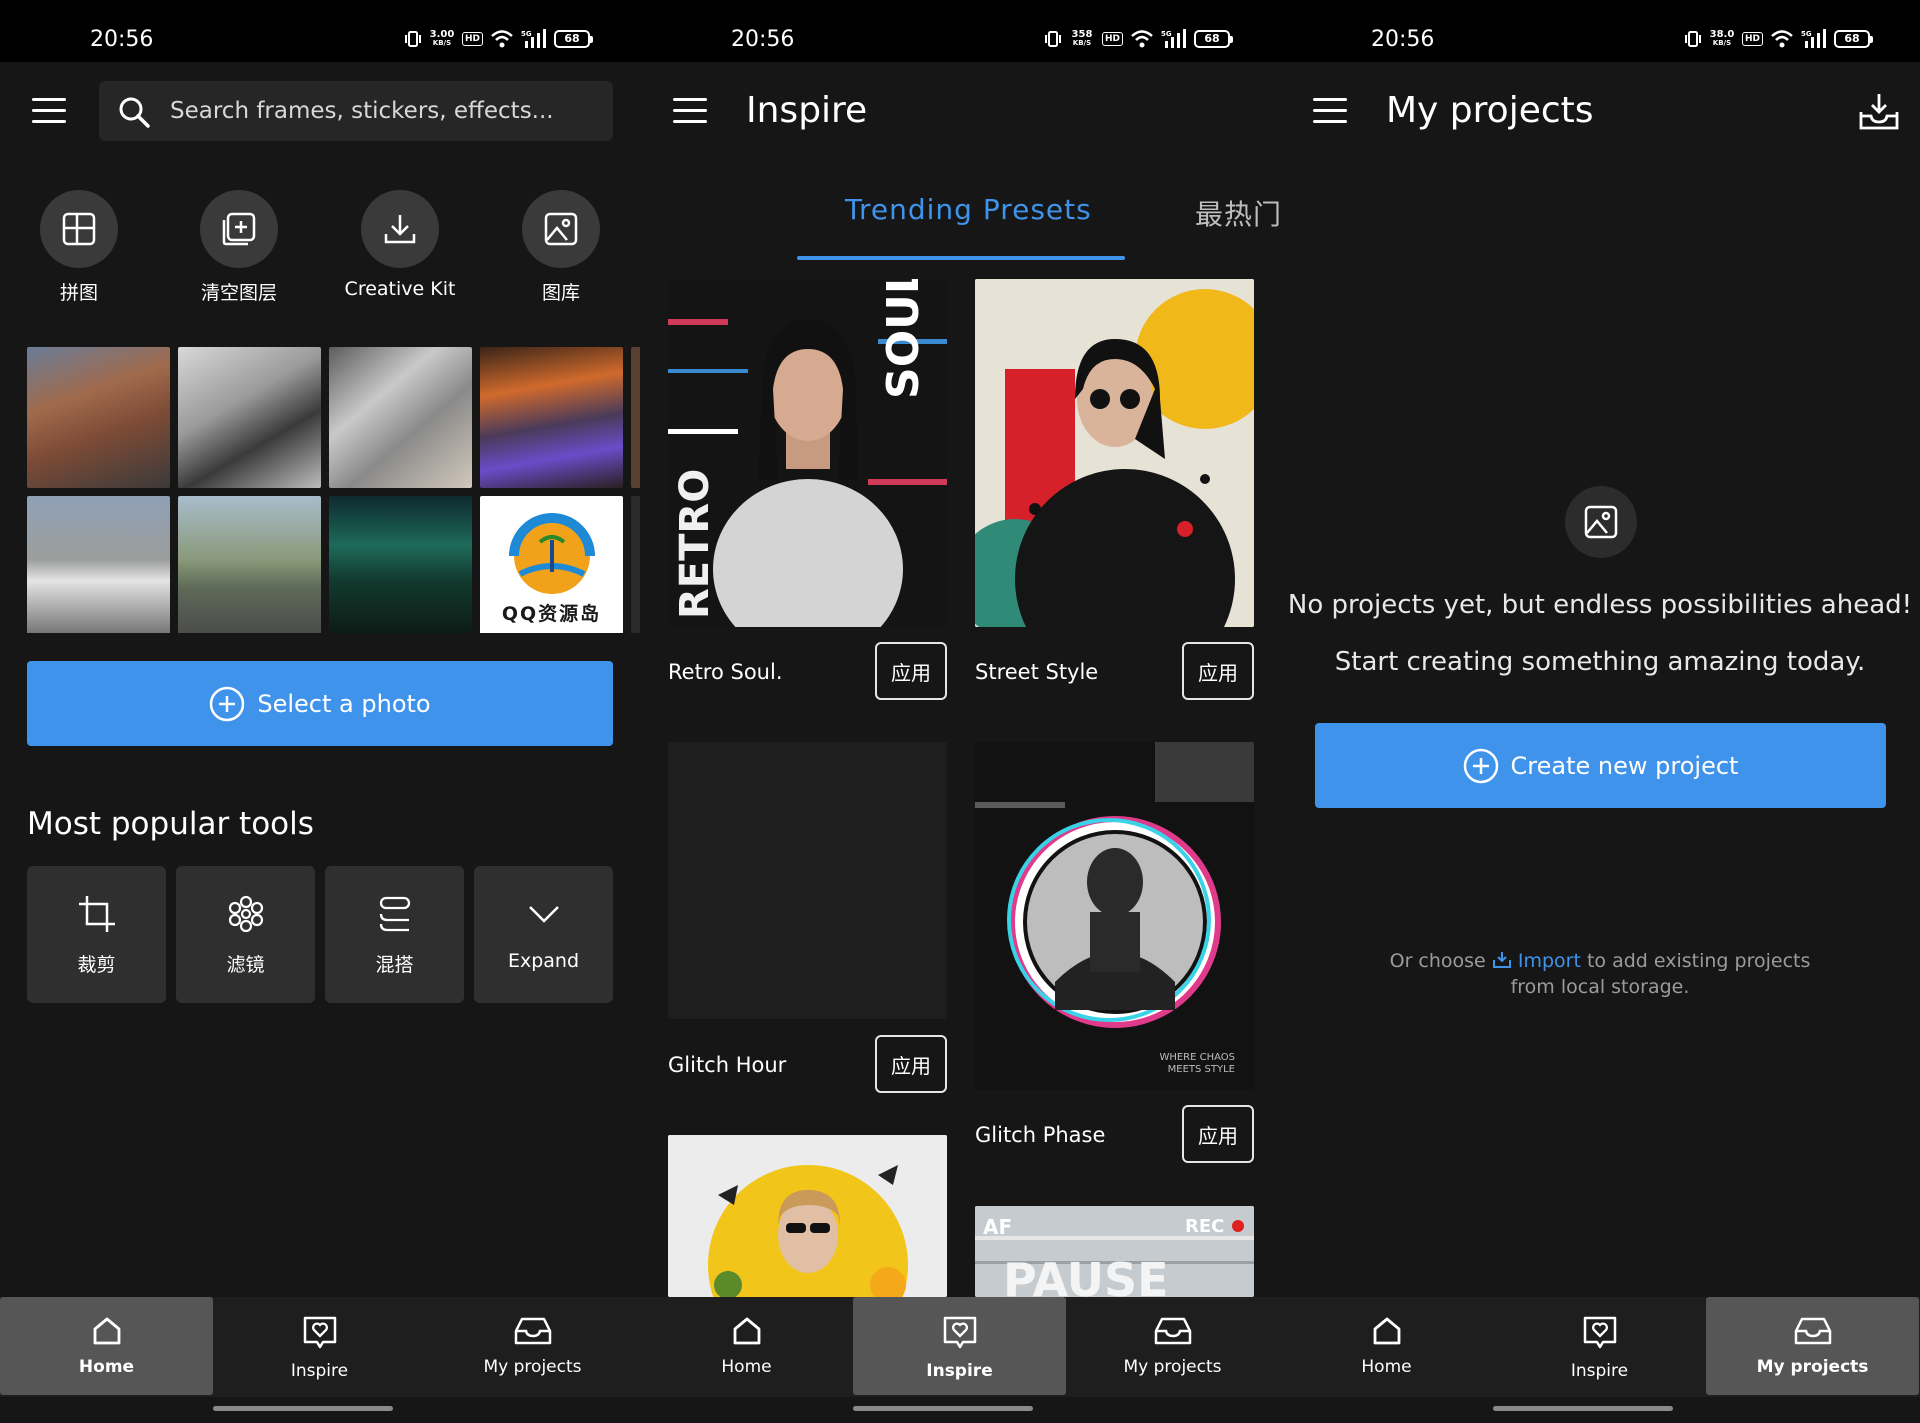  I want to click on svg-text: SOUL, so click(903, 339).